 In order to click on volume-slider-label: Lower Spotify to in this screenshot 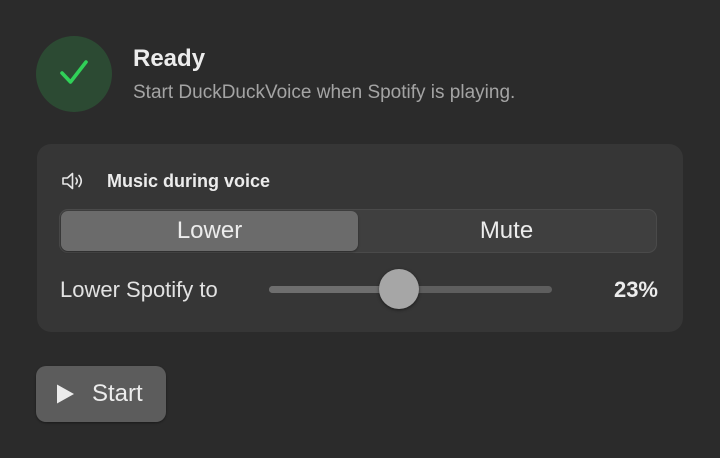, I will do `click(139, 289)`.